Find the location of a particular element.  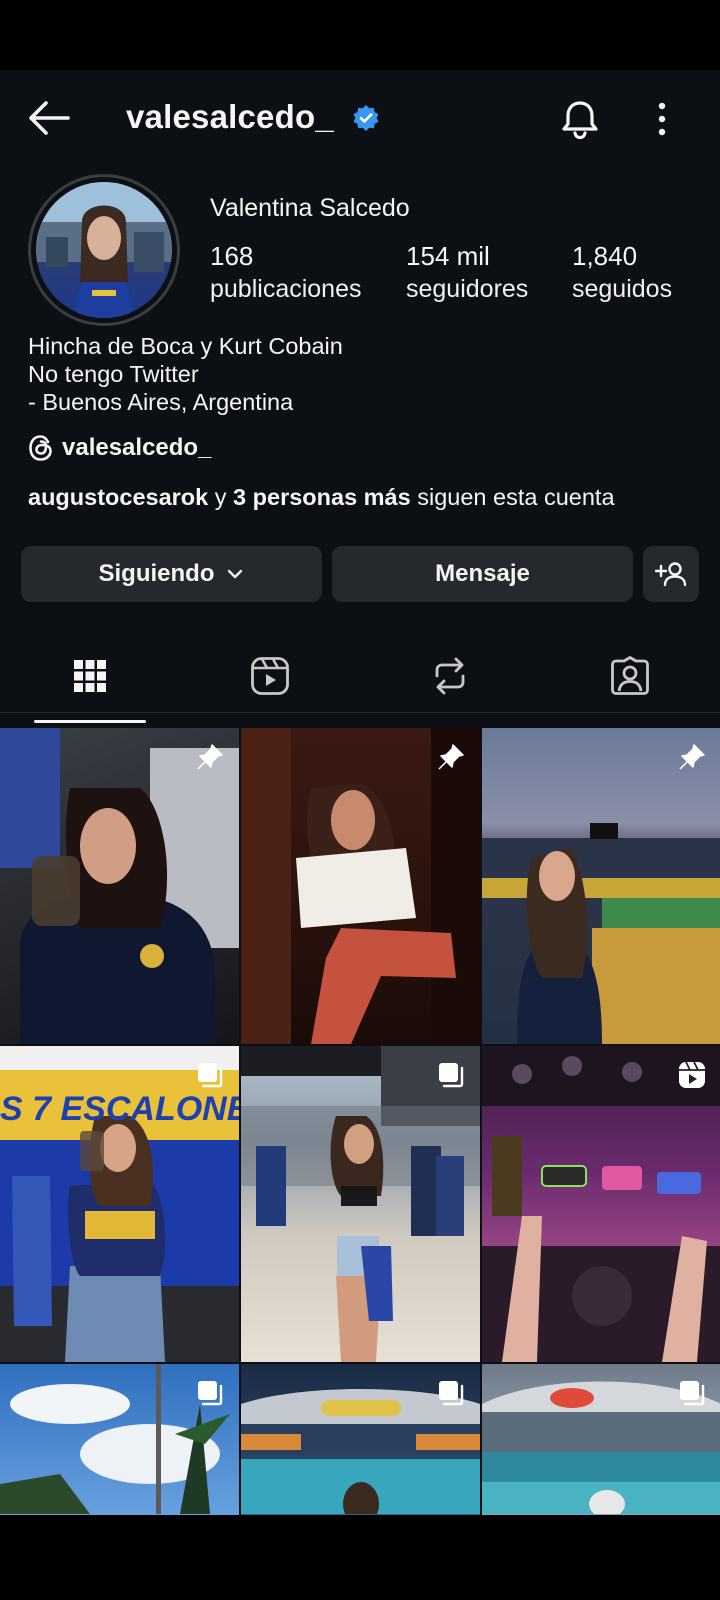

followed-by-conj: y is located at coordinates (221, 497).